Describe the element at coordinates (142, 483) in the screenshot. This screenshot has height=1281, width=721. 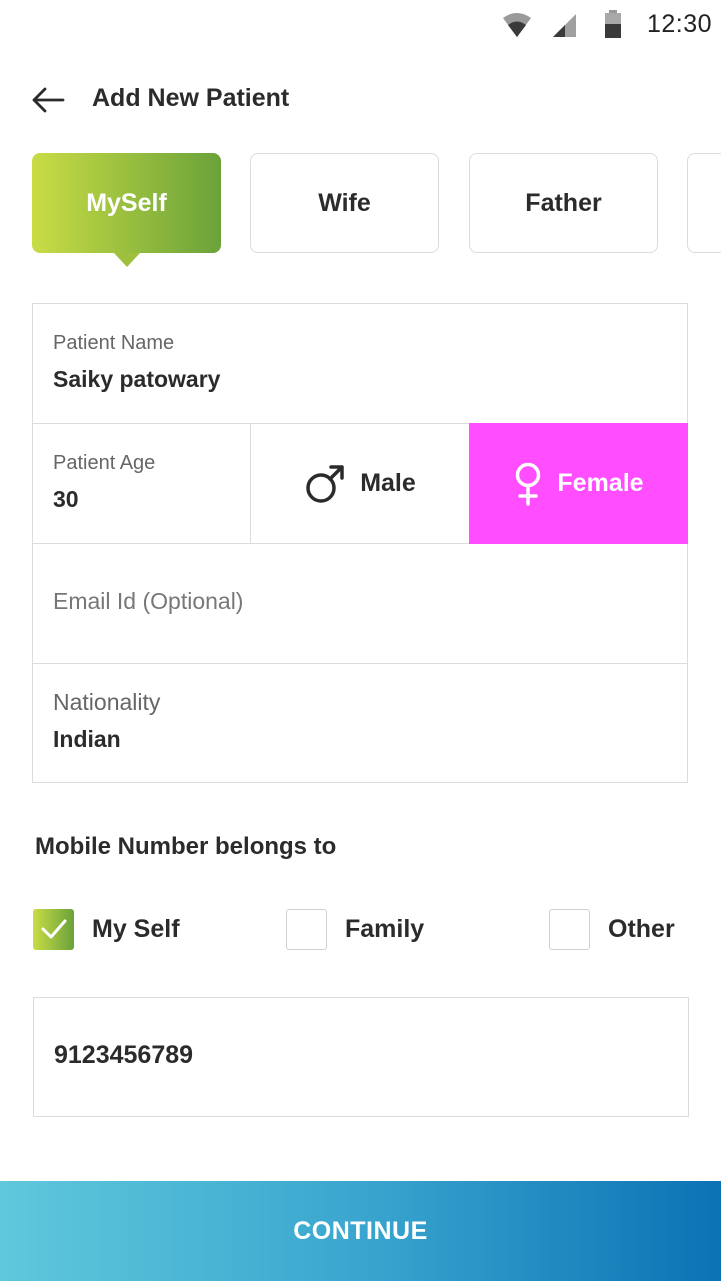
I see `patient-age-field: Patient Age 30` at that location.